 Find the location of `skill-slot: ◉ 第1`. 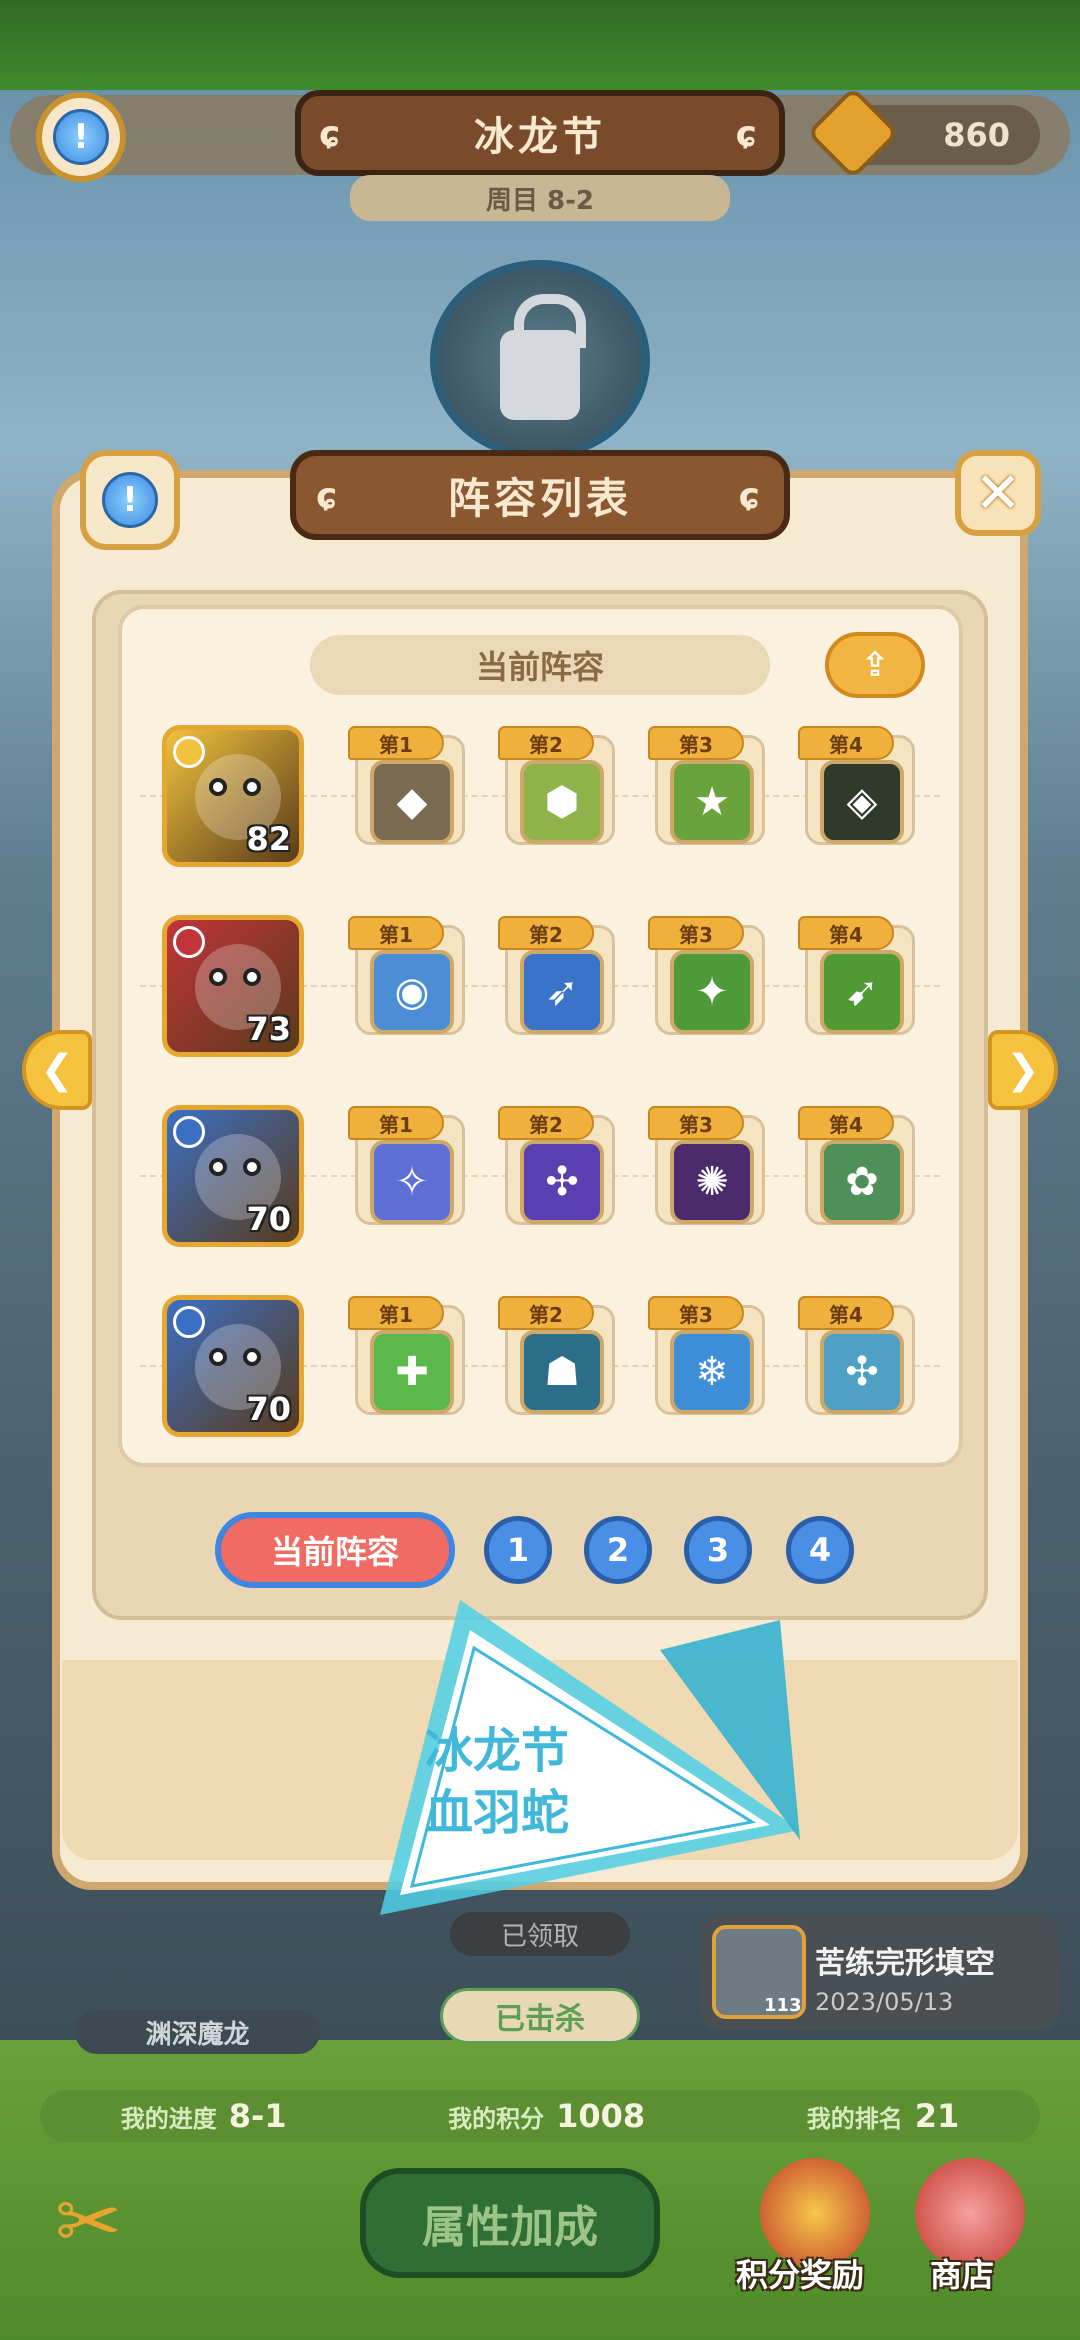

skill-slot: ◉ 第1 is located at coordinates (406, 975).